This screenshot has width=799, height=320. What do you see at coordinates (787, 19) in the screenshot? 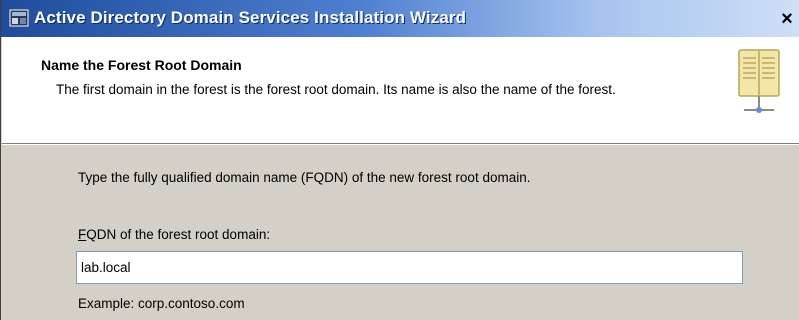
I see `close-button: ×` at bounding box center [787, 19].